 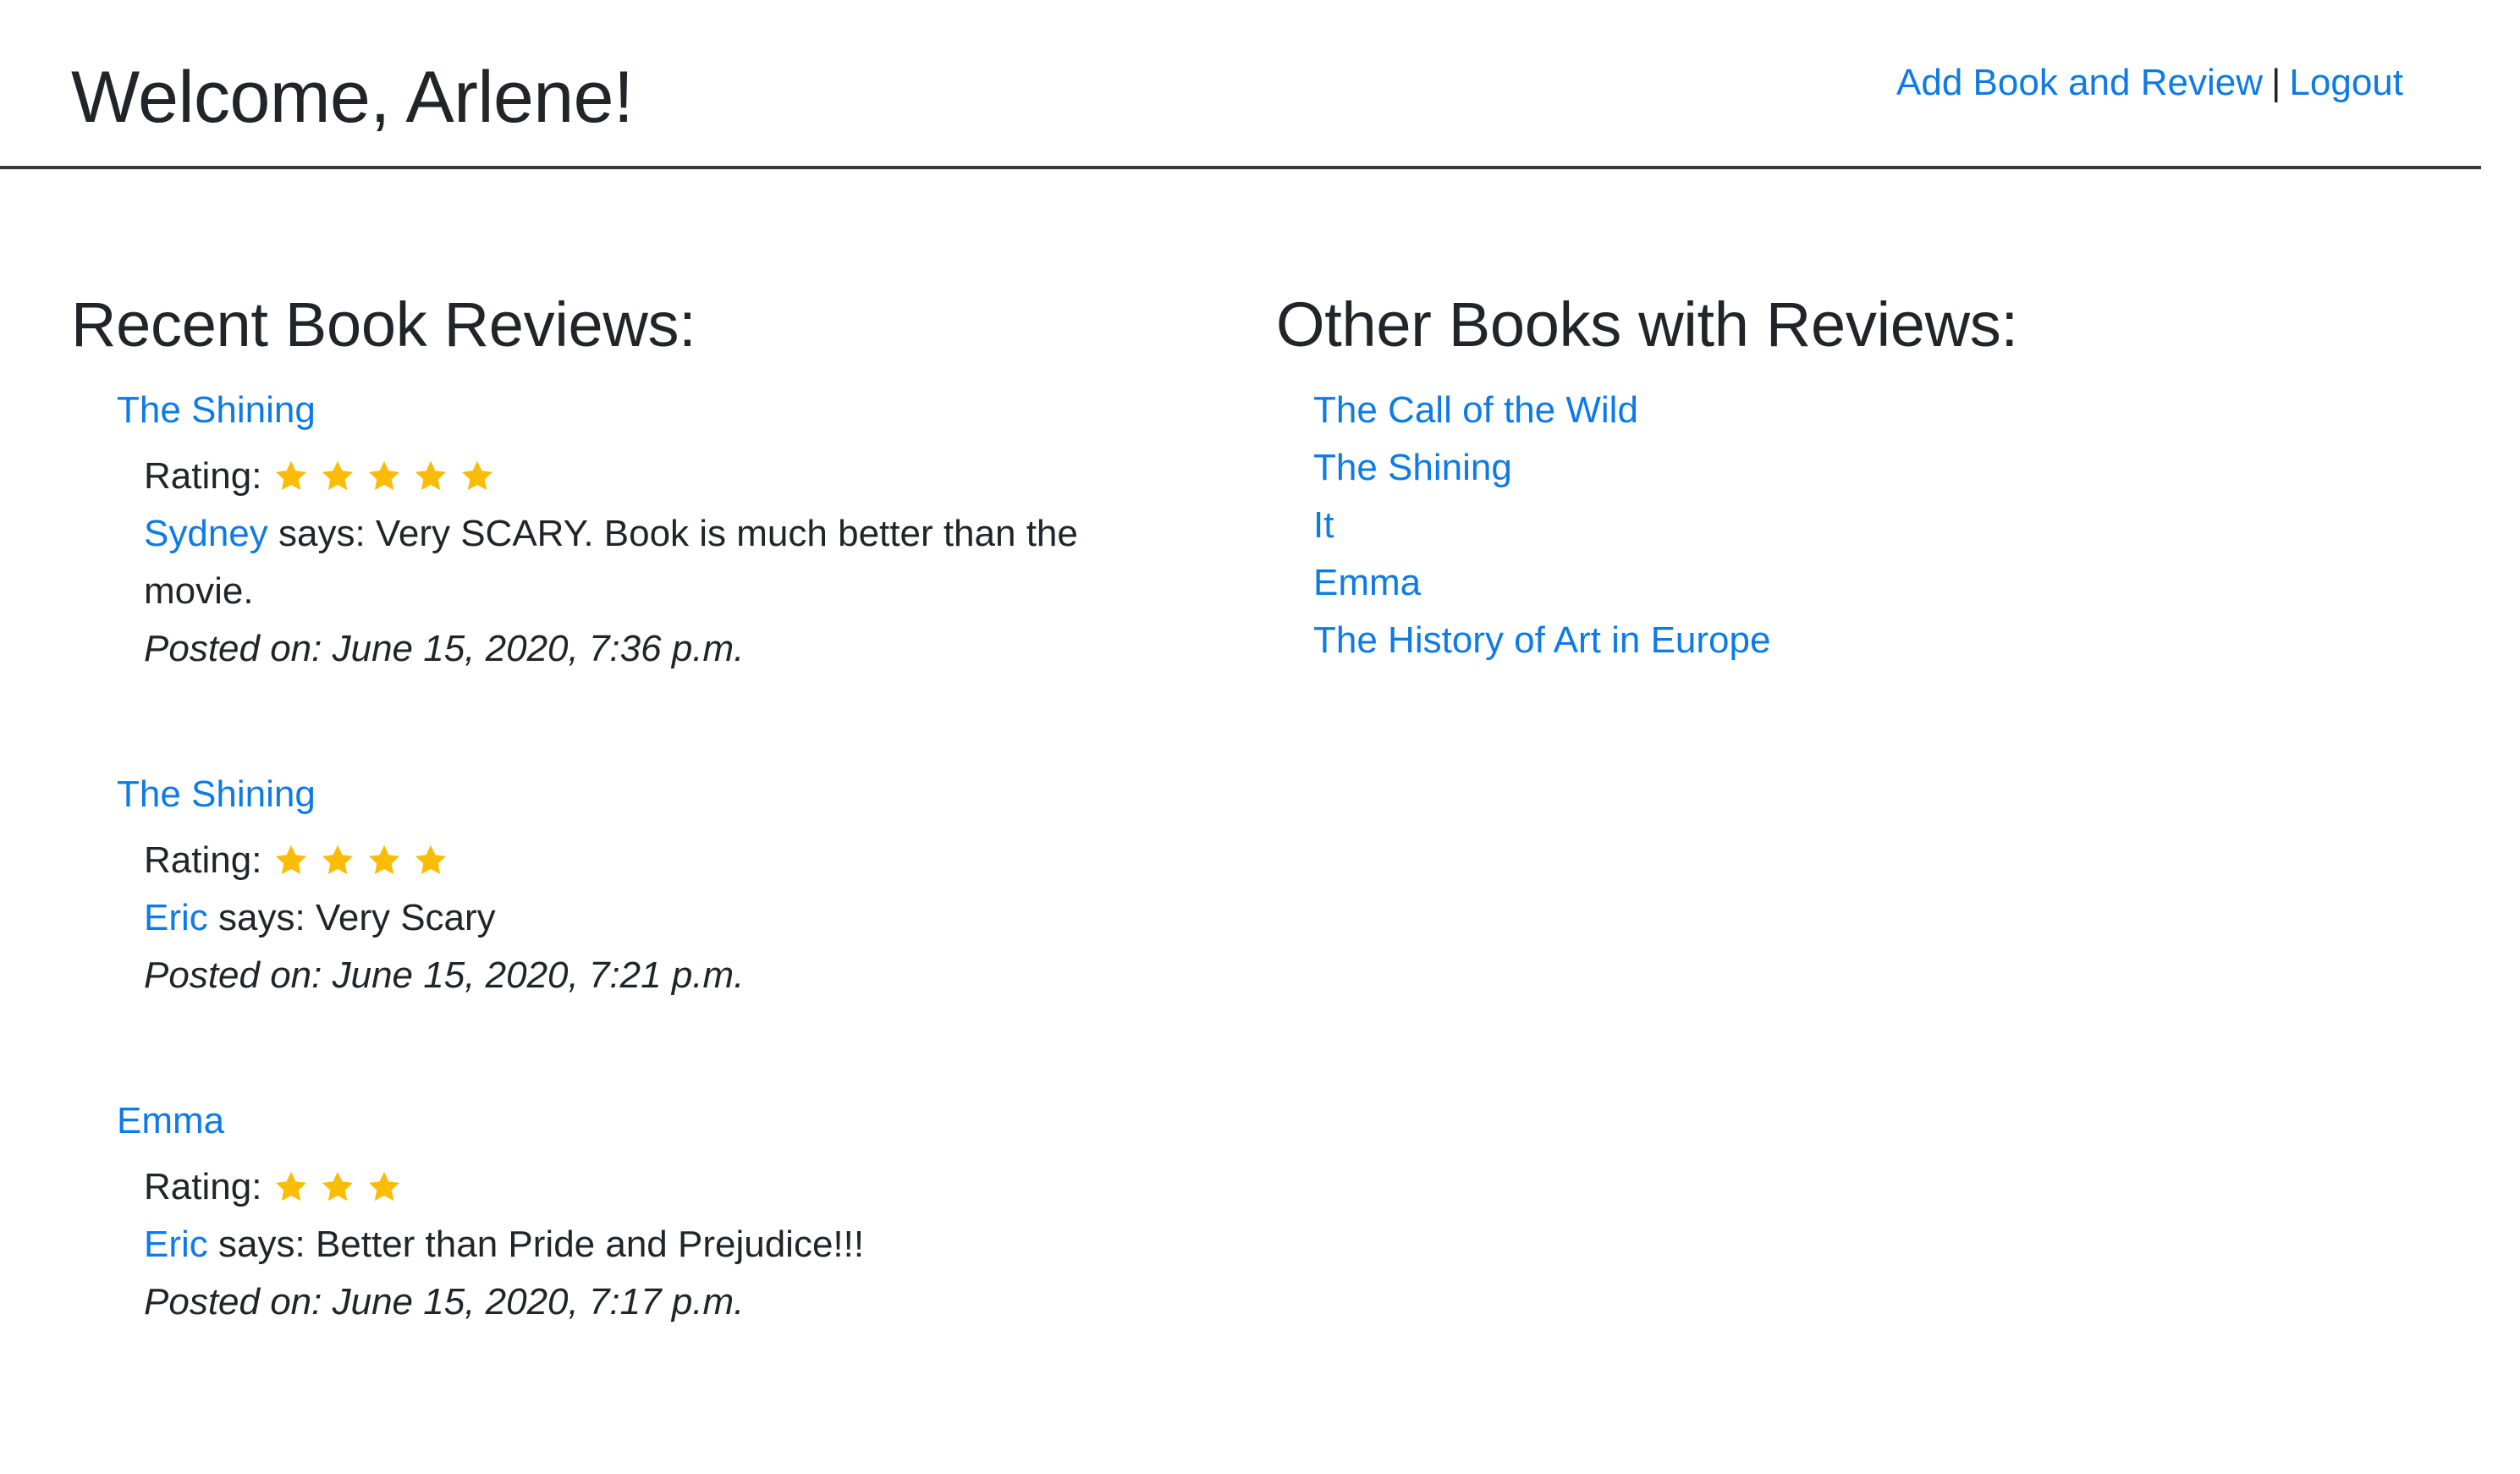 I want to click on welcome-heading: Welcome, Arlene!, so click(x=353, y=97).